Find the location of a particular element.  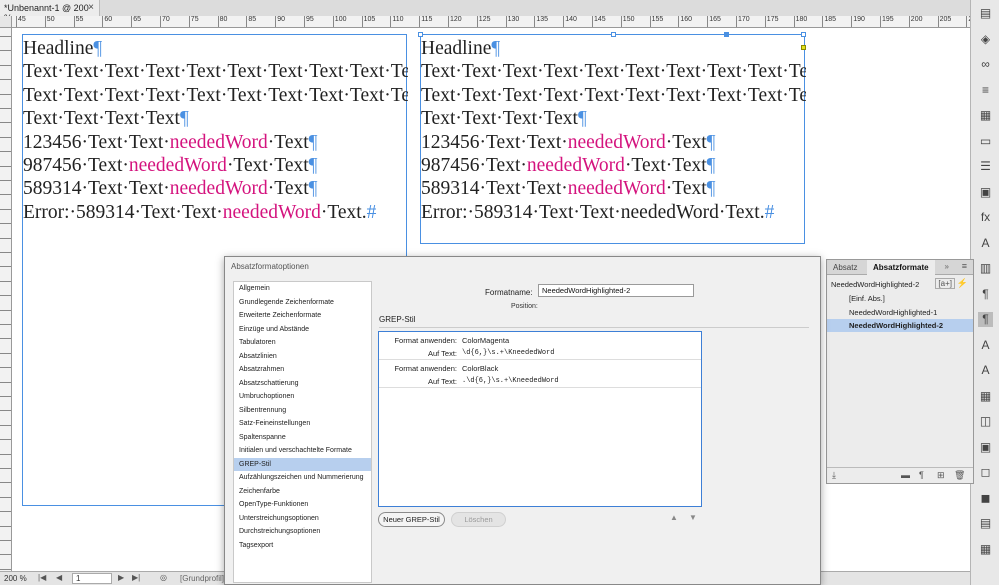

document-tab: *Unbenannt-1 @ 200 % × is located at coordinates (50, 11).